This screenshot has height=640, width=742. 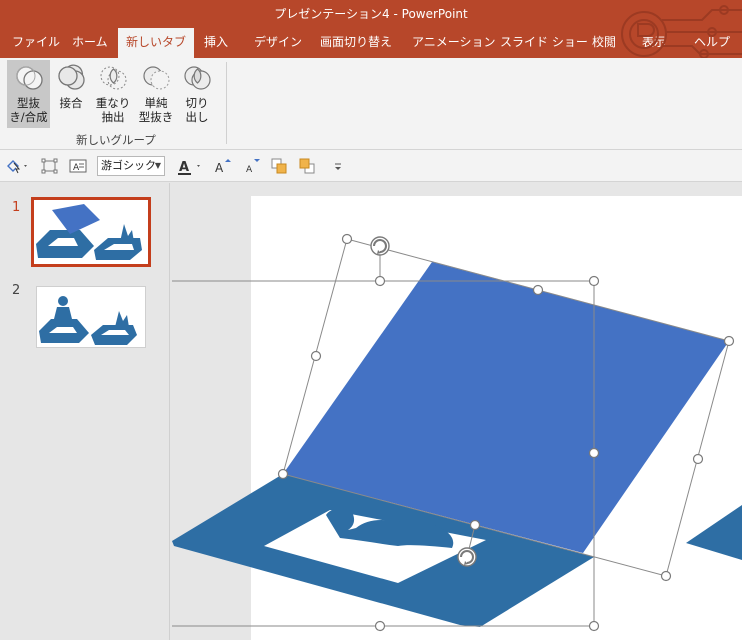 I want to click on fragment-shapes-icon, so click(x=197, y=78).